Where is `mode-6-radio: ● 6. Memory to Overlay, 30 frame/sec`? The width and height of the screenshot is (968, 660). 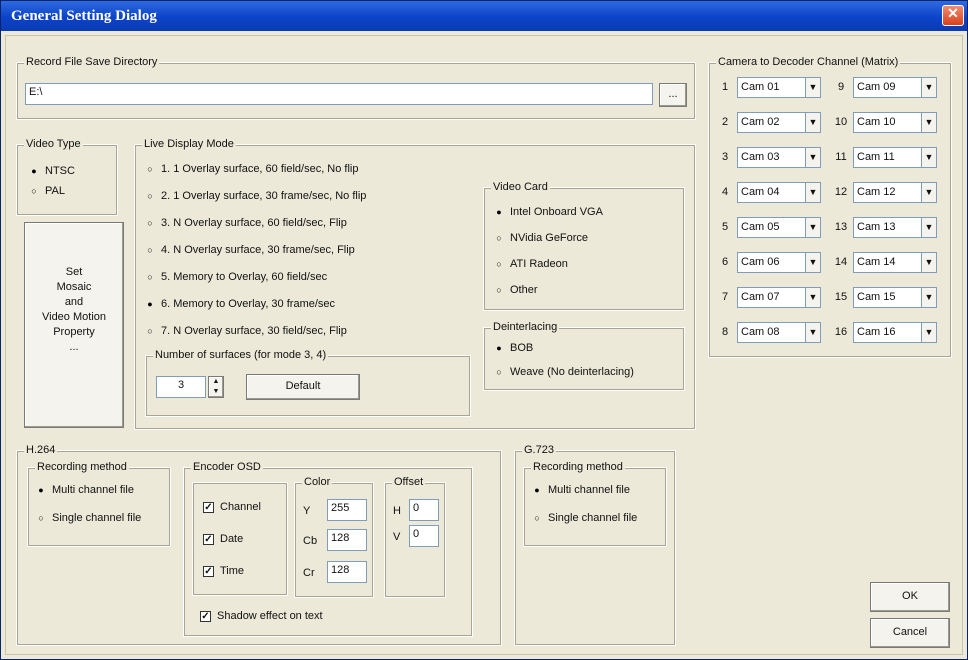
mode-6-radio: ● 6. Memory to Overlay, 30 frame/sec is located at coordinates (240, 304).